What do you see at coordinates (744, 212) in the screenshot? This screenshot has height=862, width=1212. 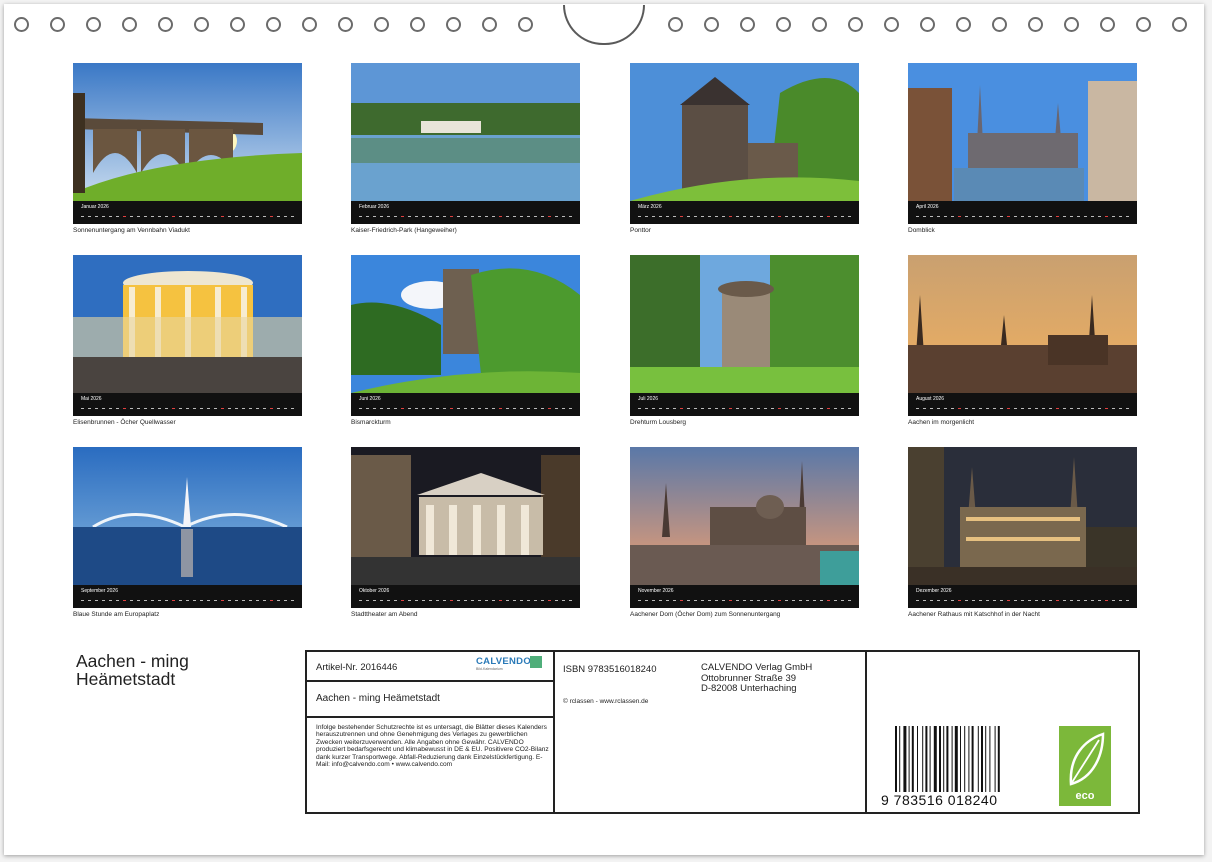 I see `month-calendar-strip: März 2026` at bounding box center [744, 212].